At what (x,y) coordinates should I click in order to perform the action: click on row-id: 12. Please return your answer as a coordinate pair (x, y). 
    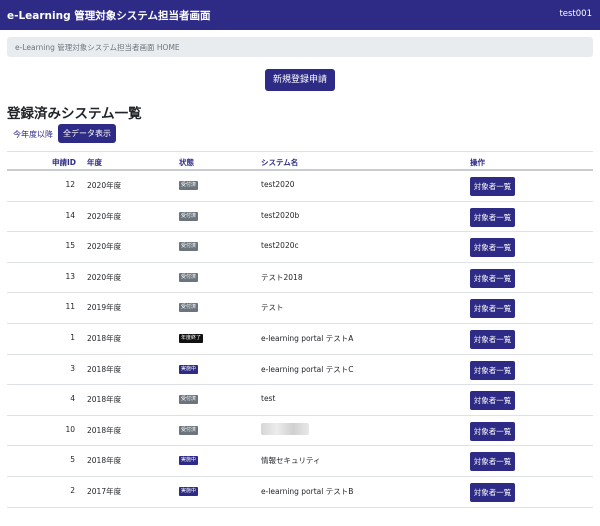
    Looking at the image, I should click on (70, 184).